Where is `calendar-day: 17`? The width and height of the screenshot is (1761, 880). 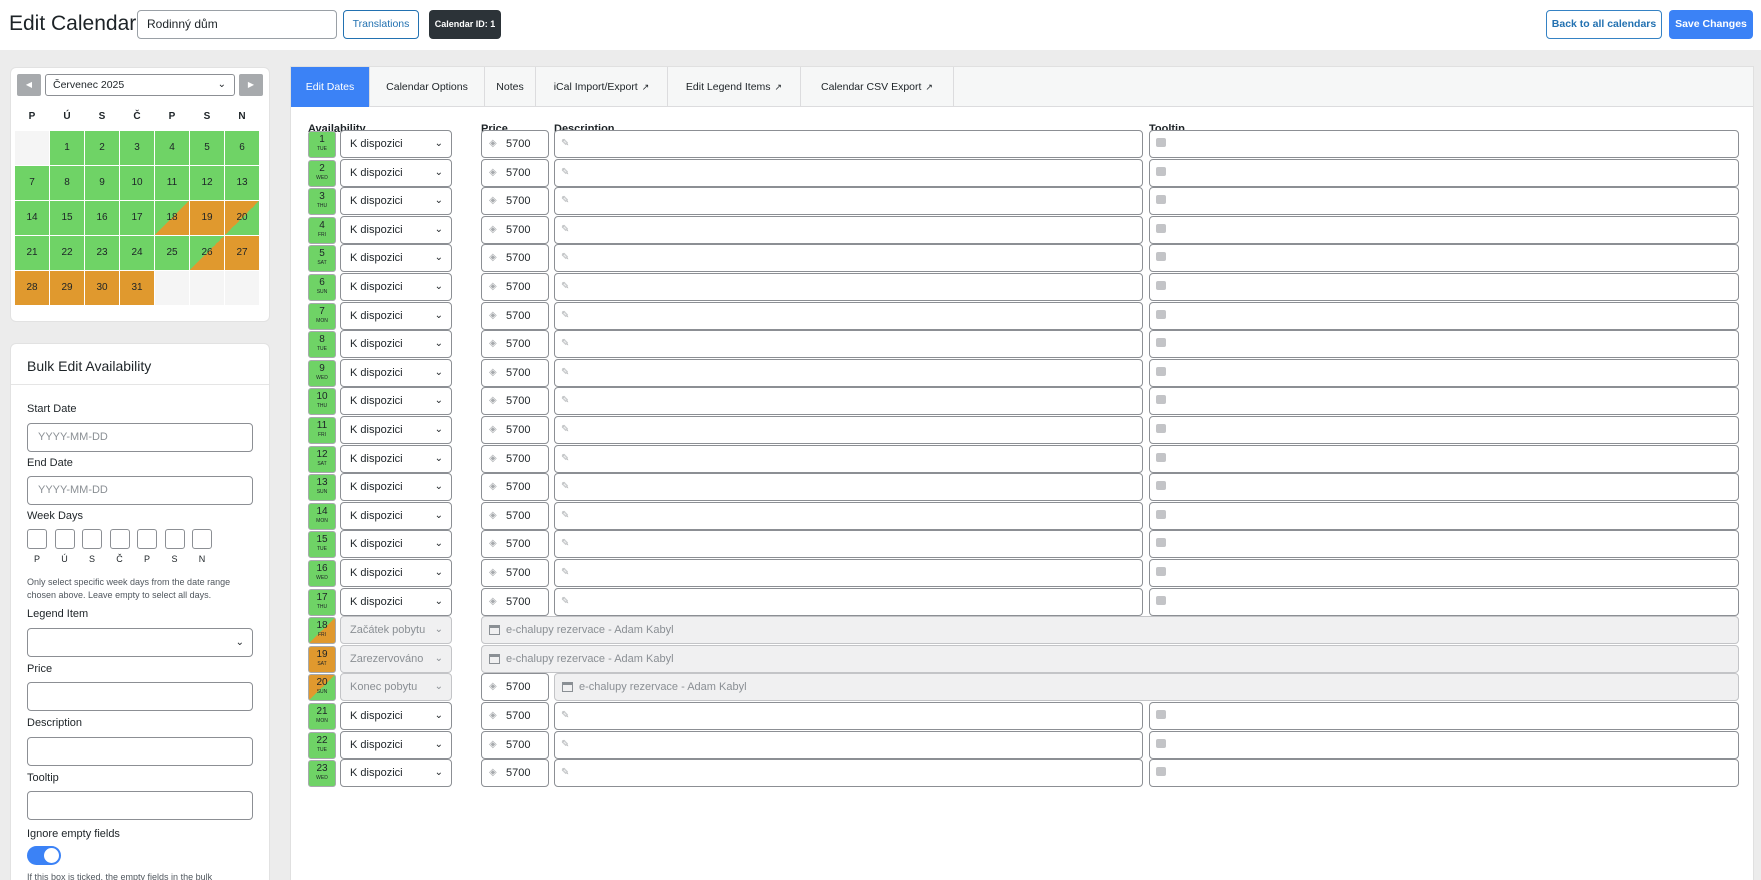
calendar-day: 17 is located at coordinates (137, 218).